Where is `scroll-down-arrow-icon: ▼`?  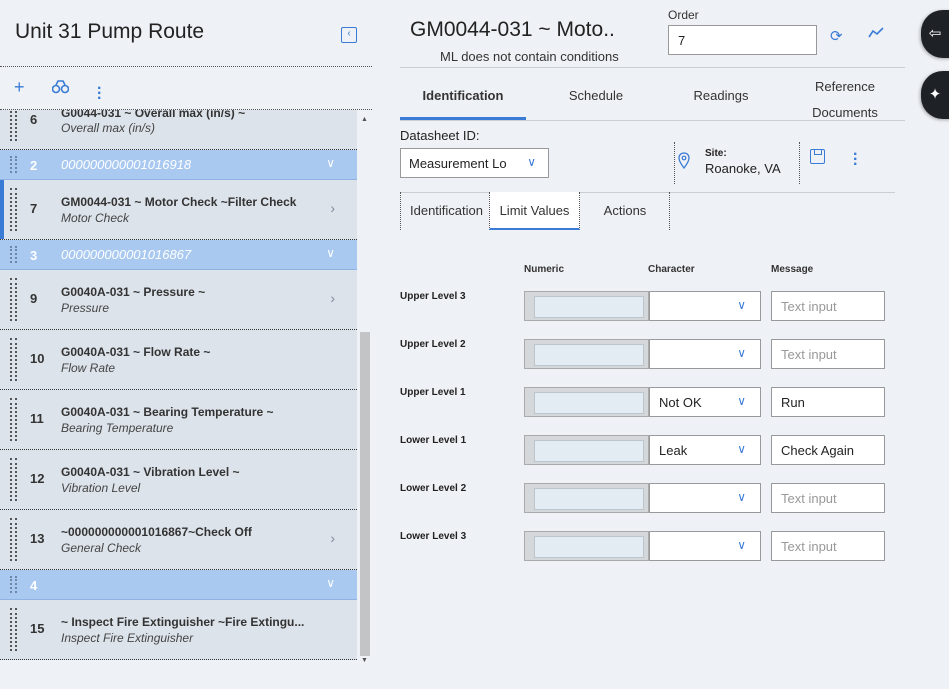 scroll-down-arrow-icon: ▼ is located at coordinates (364, 660).